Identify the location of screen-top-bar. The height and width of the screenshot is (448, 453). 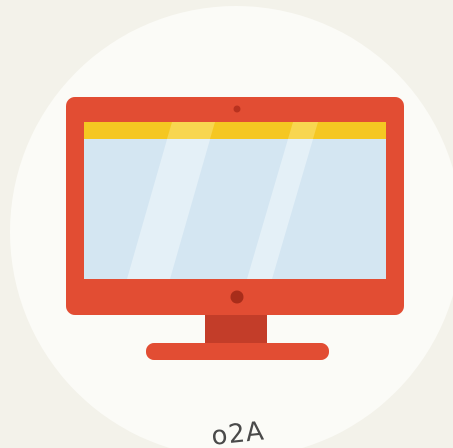
(235, 130).